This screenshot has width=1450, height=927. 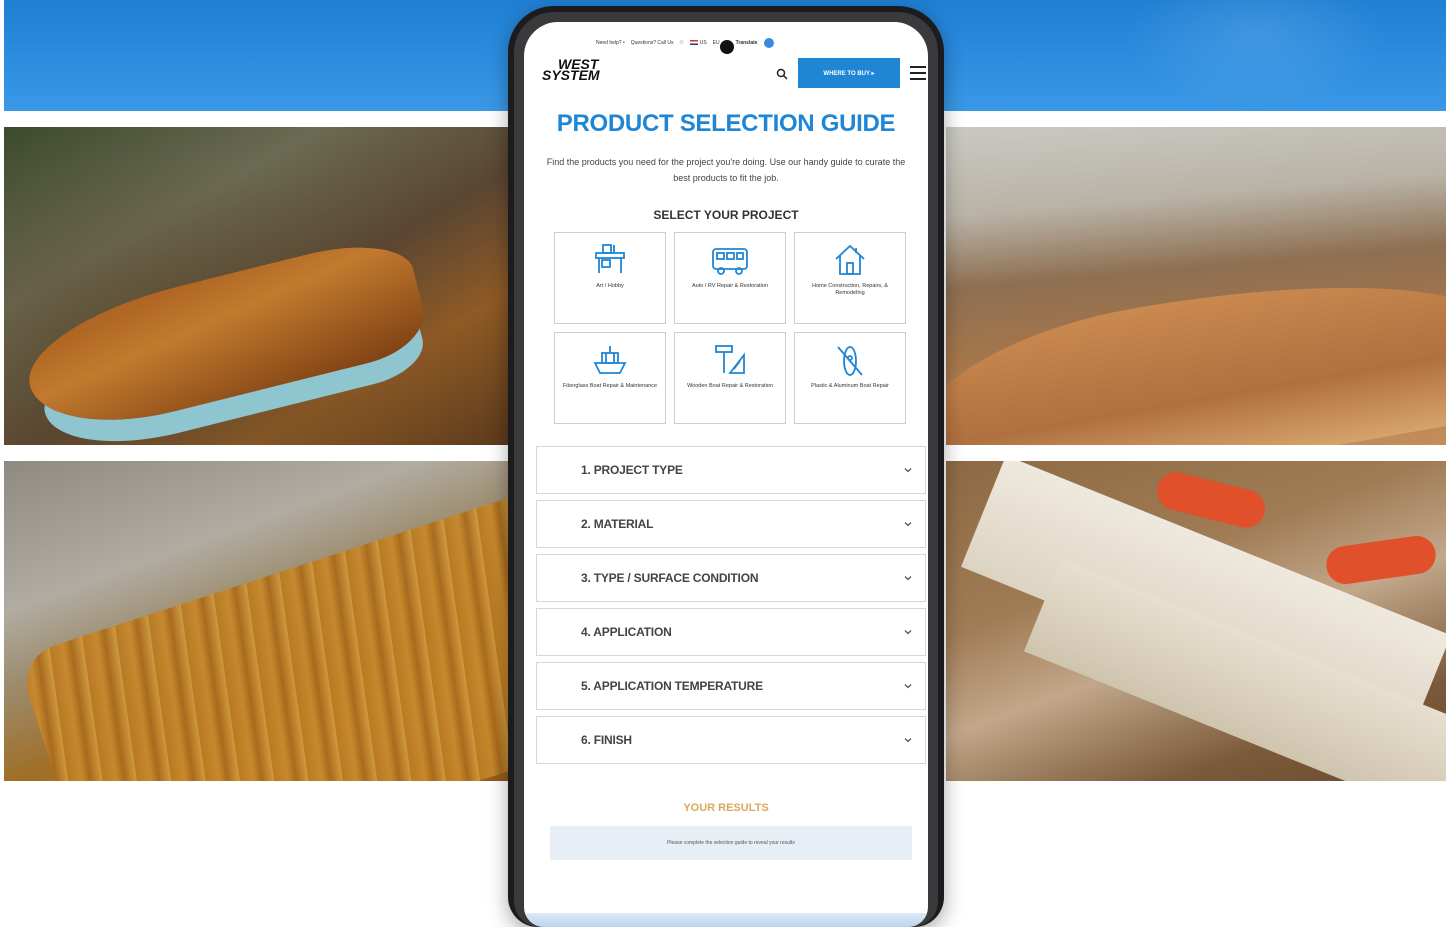 What do you see at coordinates (716, 43) in the screenshot?
I see `region-eu: EU` at bounding box center [716, 43].